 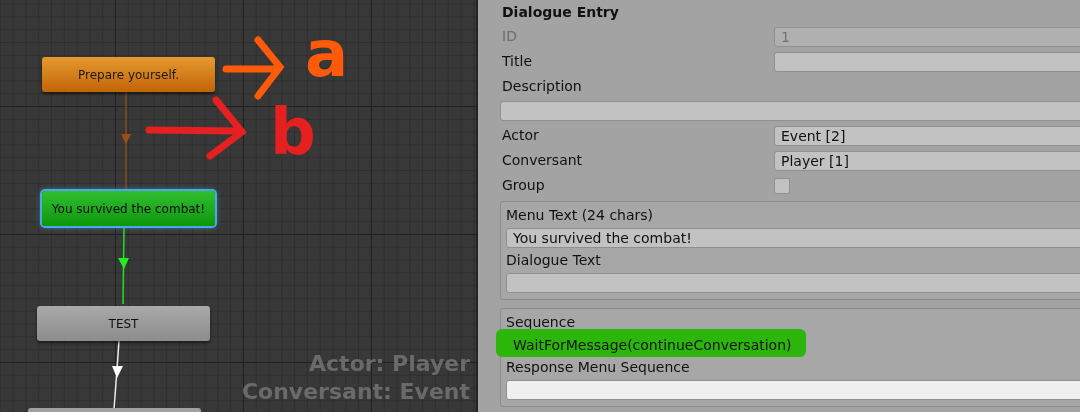 I want to click on dialogue-node: TEST, so click(x=123, y=323).